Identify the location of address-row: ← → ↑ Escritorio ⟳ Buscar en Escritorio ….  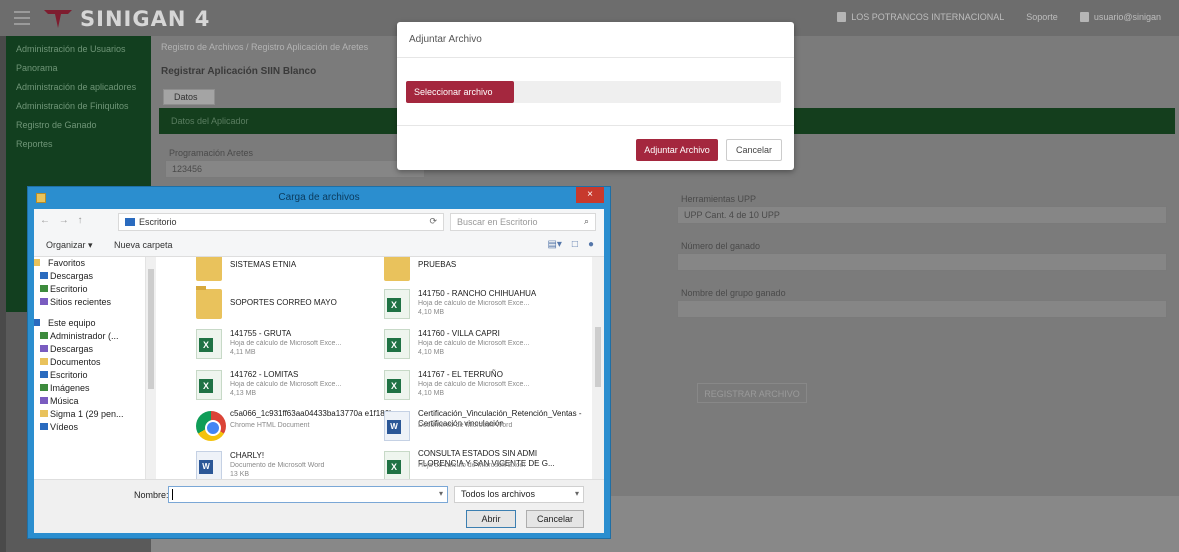
(319, 222).